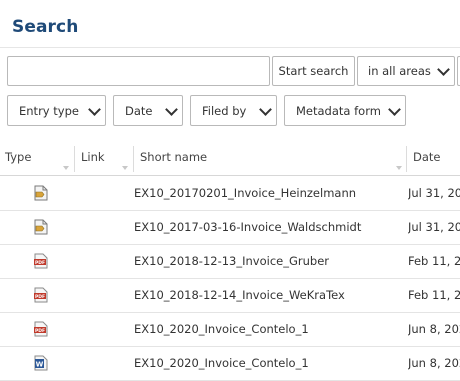 The image size is (460, 381). I want to click on column-header-date: Date, so click(427, 157).